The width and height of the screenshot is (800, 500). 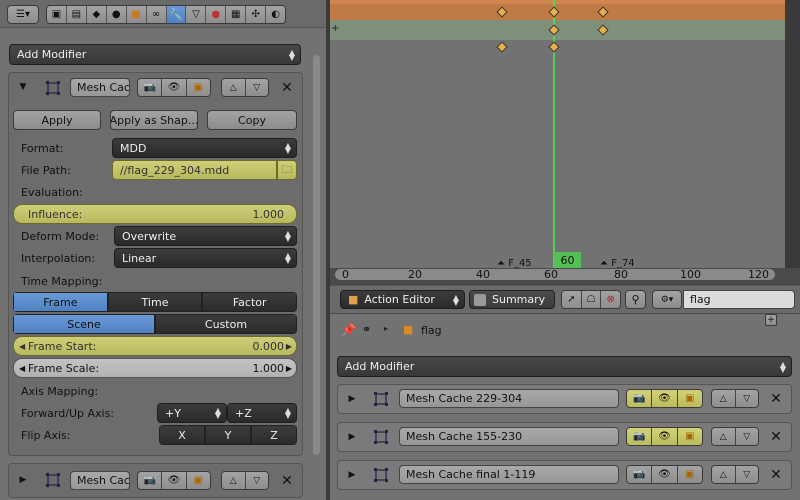 I want to click on tab-scene: Scene, so click(x=84, y=324).